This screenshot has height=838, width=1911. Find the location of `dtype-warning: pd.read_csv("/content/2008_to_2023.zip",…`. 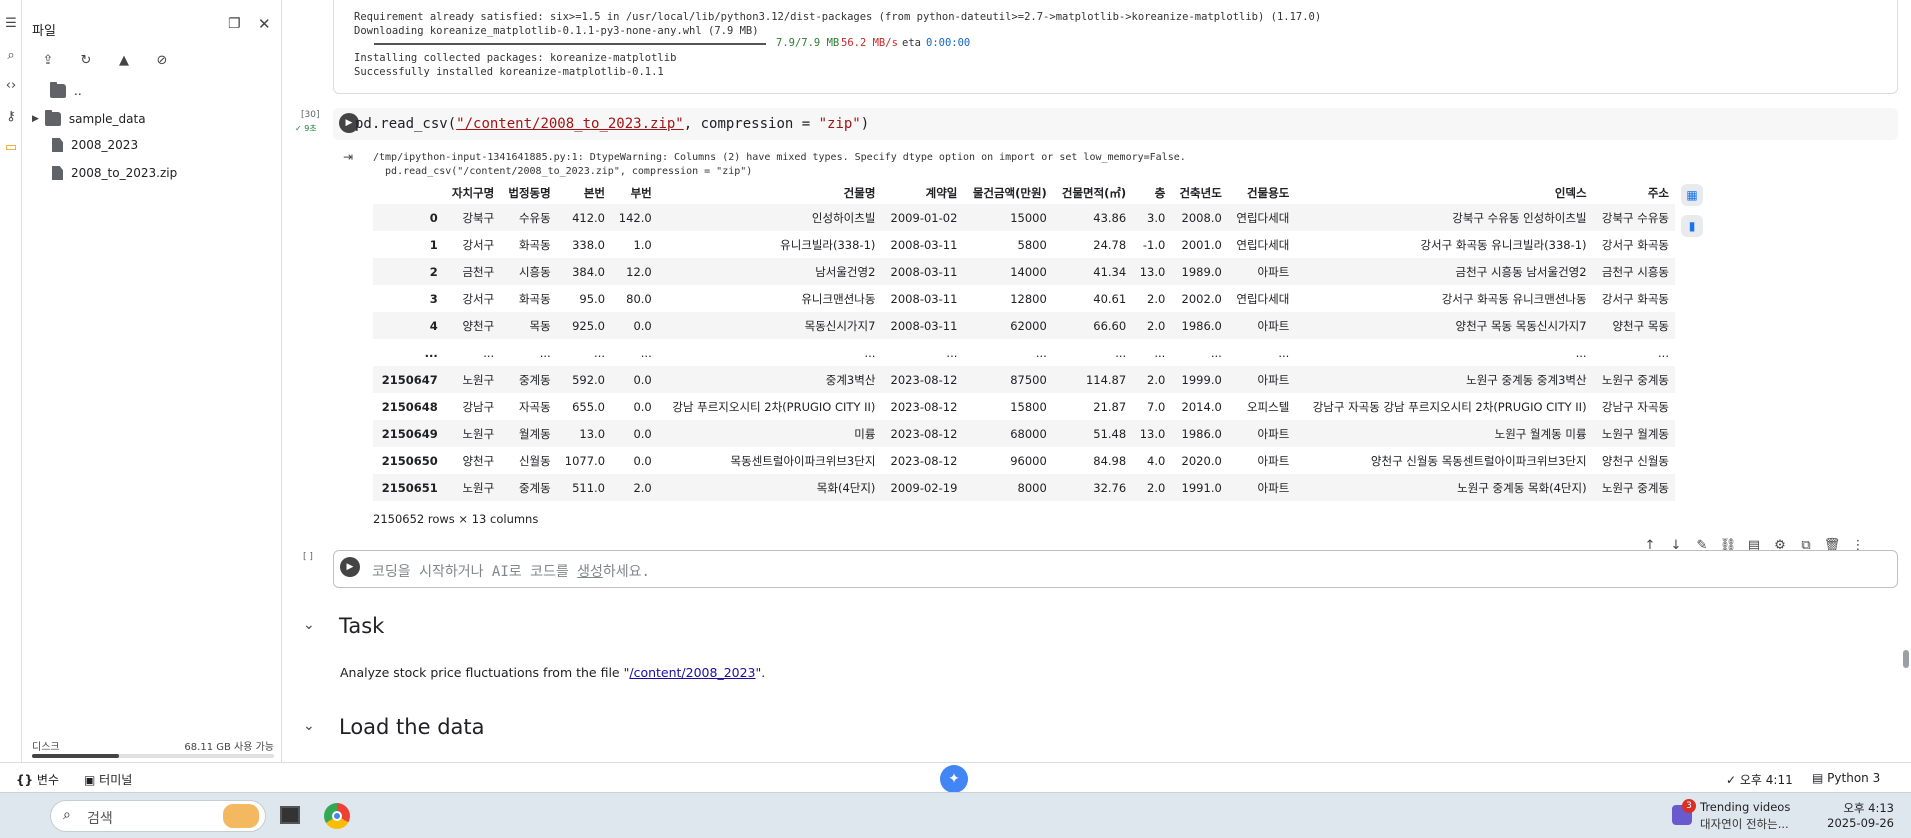

dtype-warning: pd.read_csv("/content/2008_to_2023.zip",… is located at coordinates (563, 171).